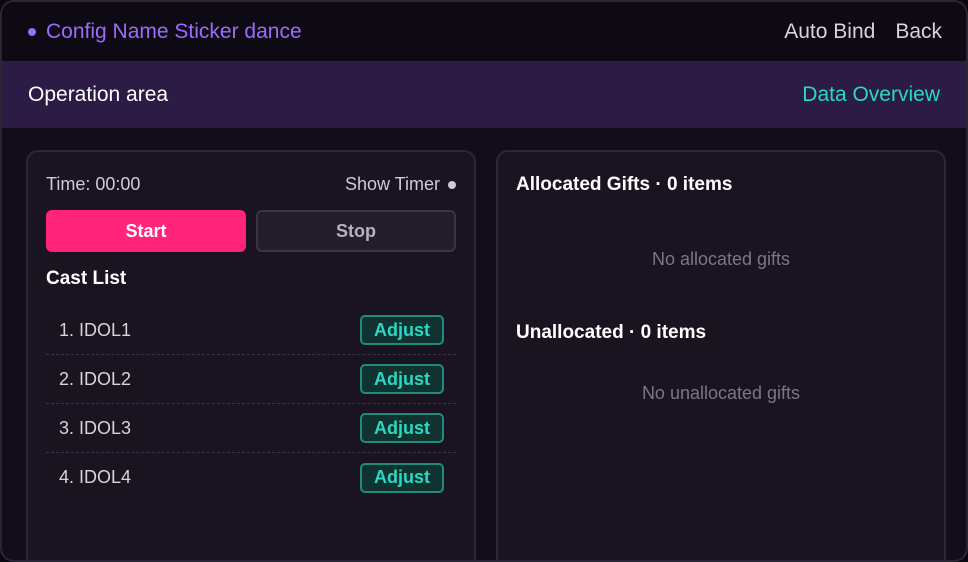 The height and width of the screenshot is (562, 968). What do you see at coordinates (484, 95) in the screenshot?
I see `operation-bar: Operation area Data Overview` at bounding box center [484, 95].